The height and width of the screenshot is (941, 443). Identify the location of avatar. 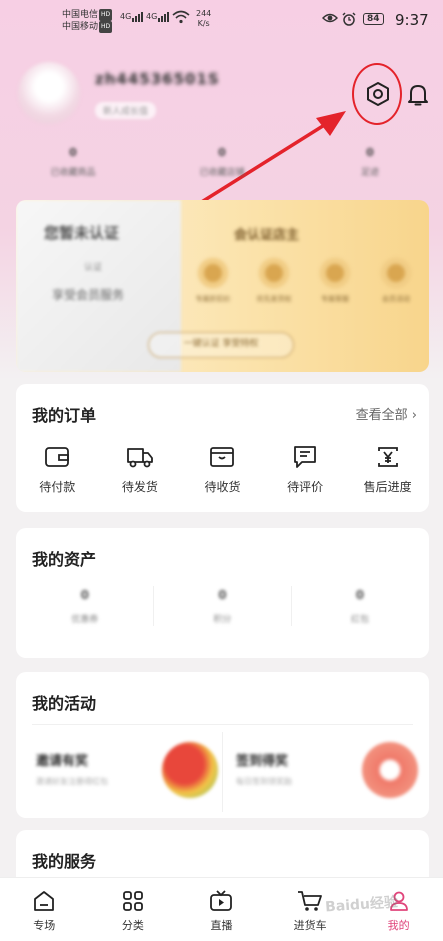
(49, 93).